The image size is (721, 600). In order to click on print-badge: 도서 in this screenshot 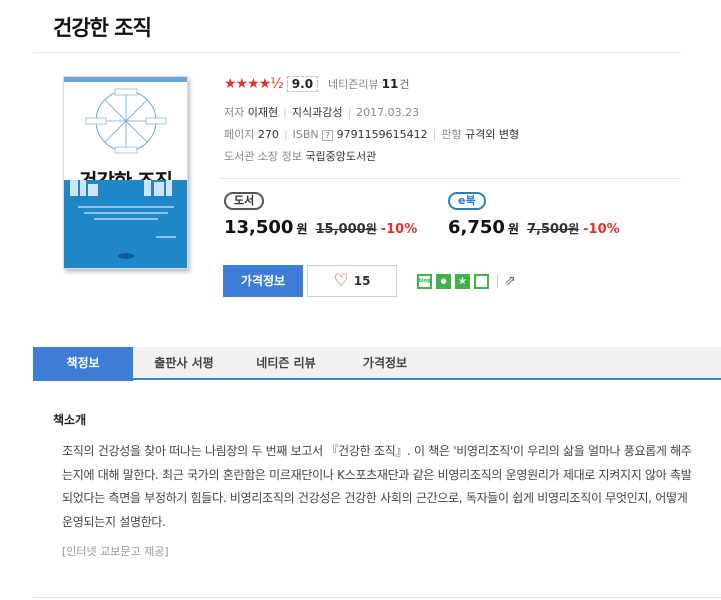, I will do `click(244, 201)`.